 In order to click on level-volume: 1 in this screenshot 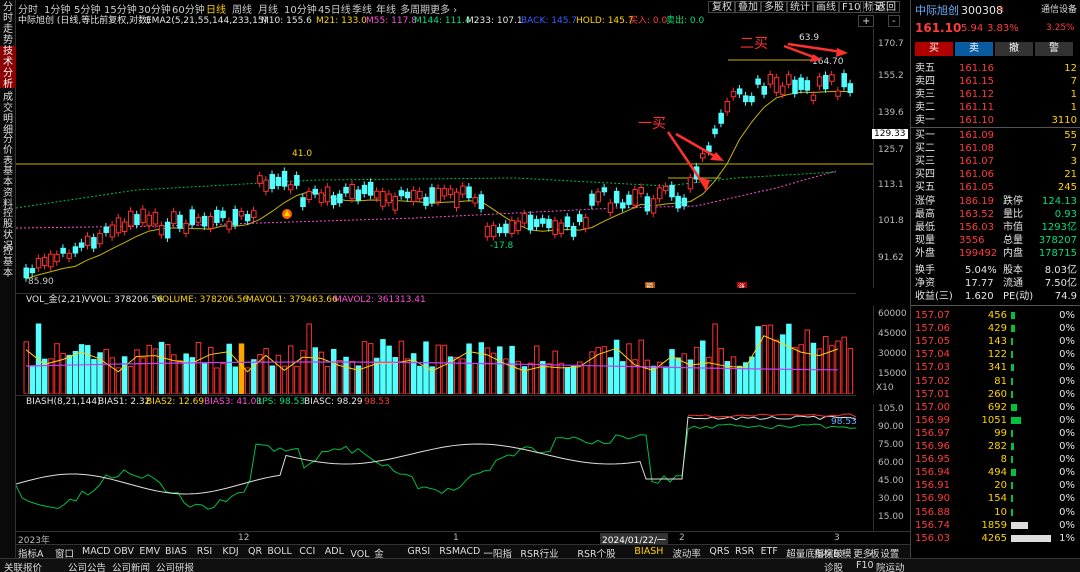, I will do `click(1073, 94)`.